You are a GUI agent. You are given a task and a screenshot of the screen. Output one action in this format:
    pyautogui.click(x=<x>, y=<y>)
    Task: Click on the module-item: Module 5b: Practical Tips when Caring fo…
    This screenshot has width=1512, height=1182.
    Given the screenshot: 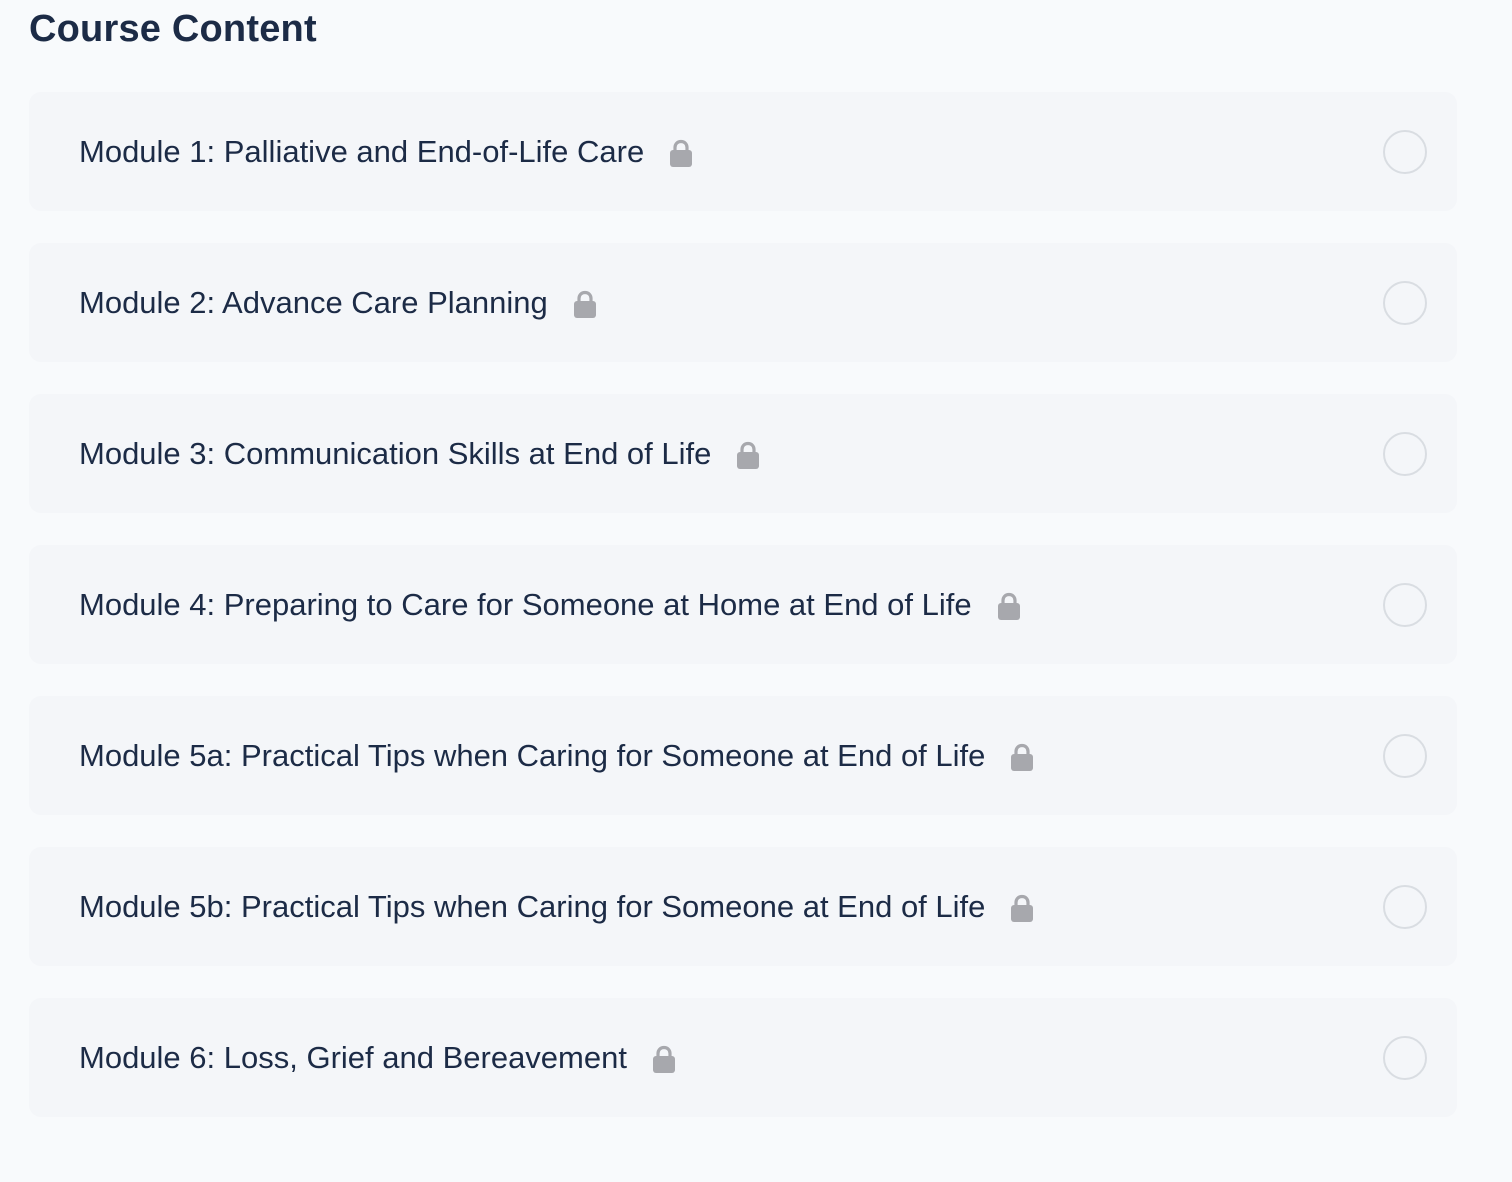 What is the action you would take?
    pyautogui.click(x=743, y=906)
    